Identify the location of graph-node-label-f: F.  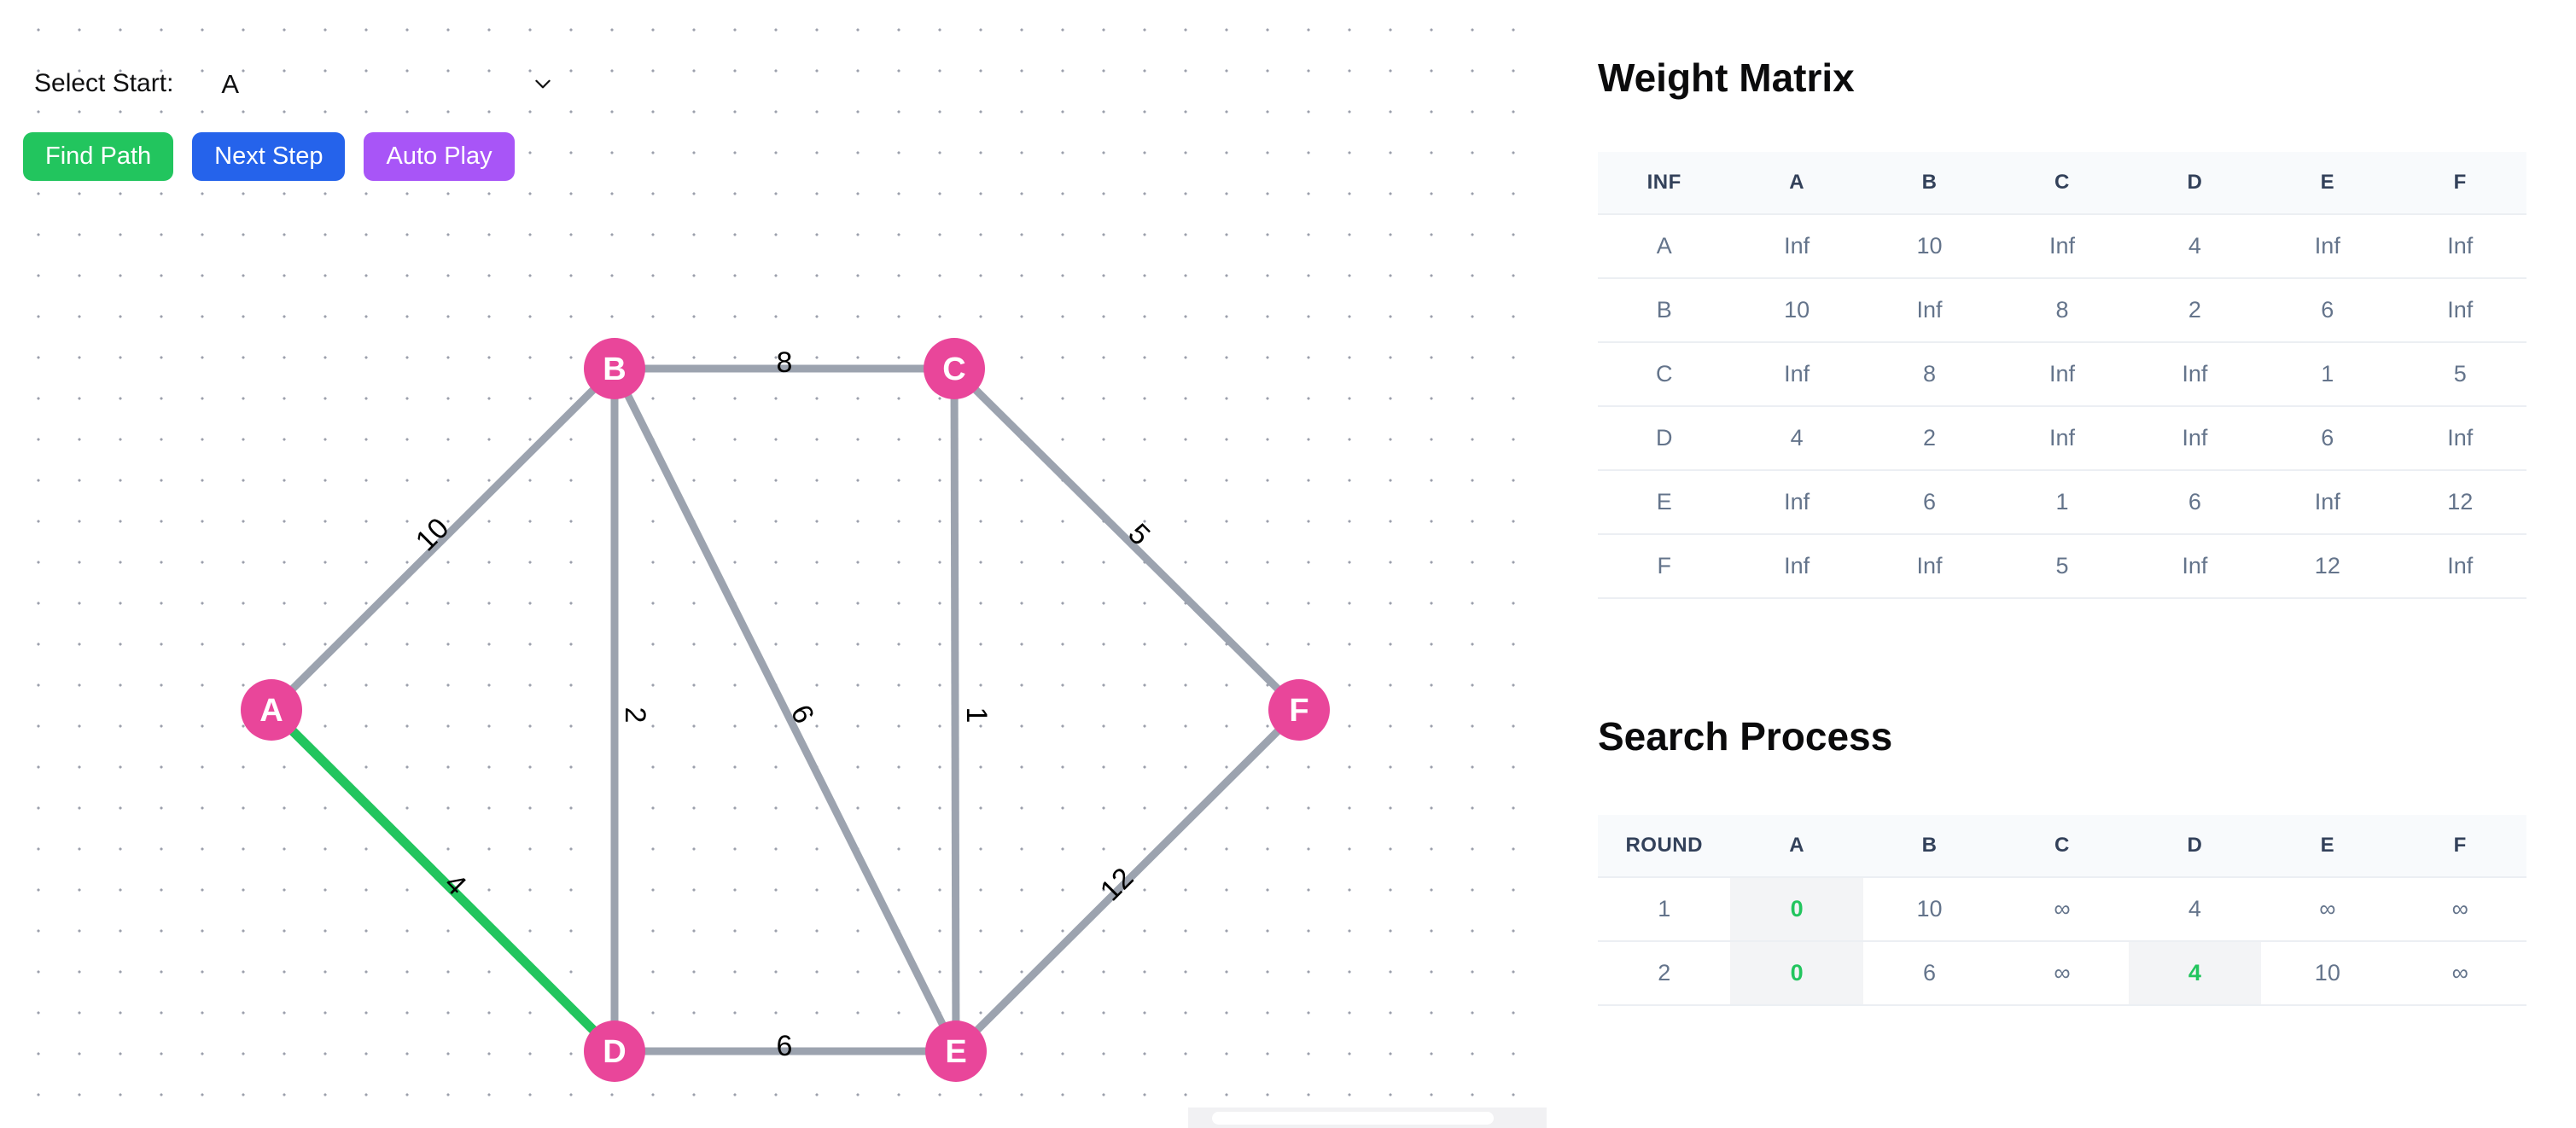
(1298, 711).